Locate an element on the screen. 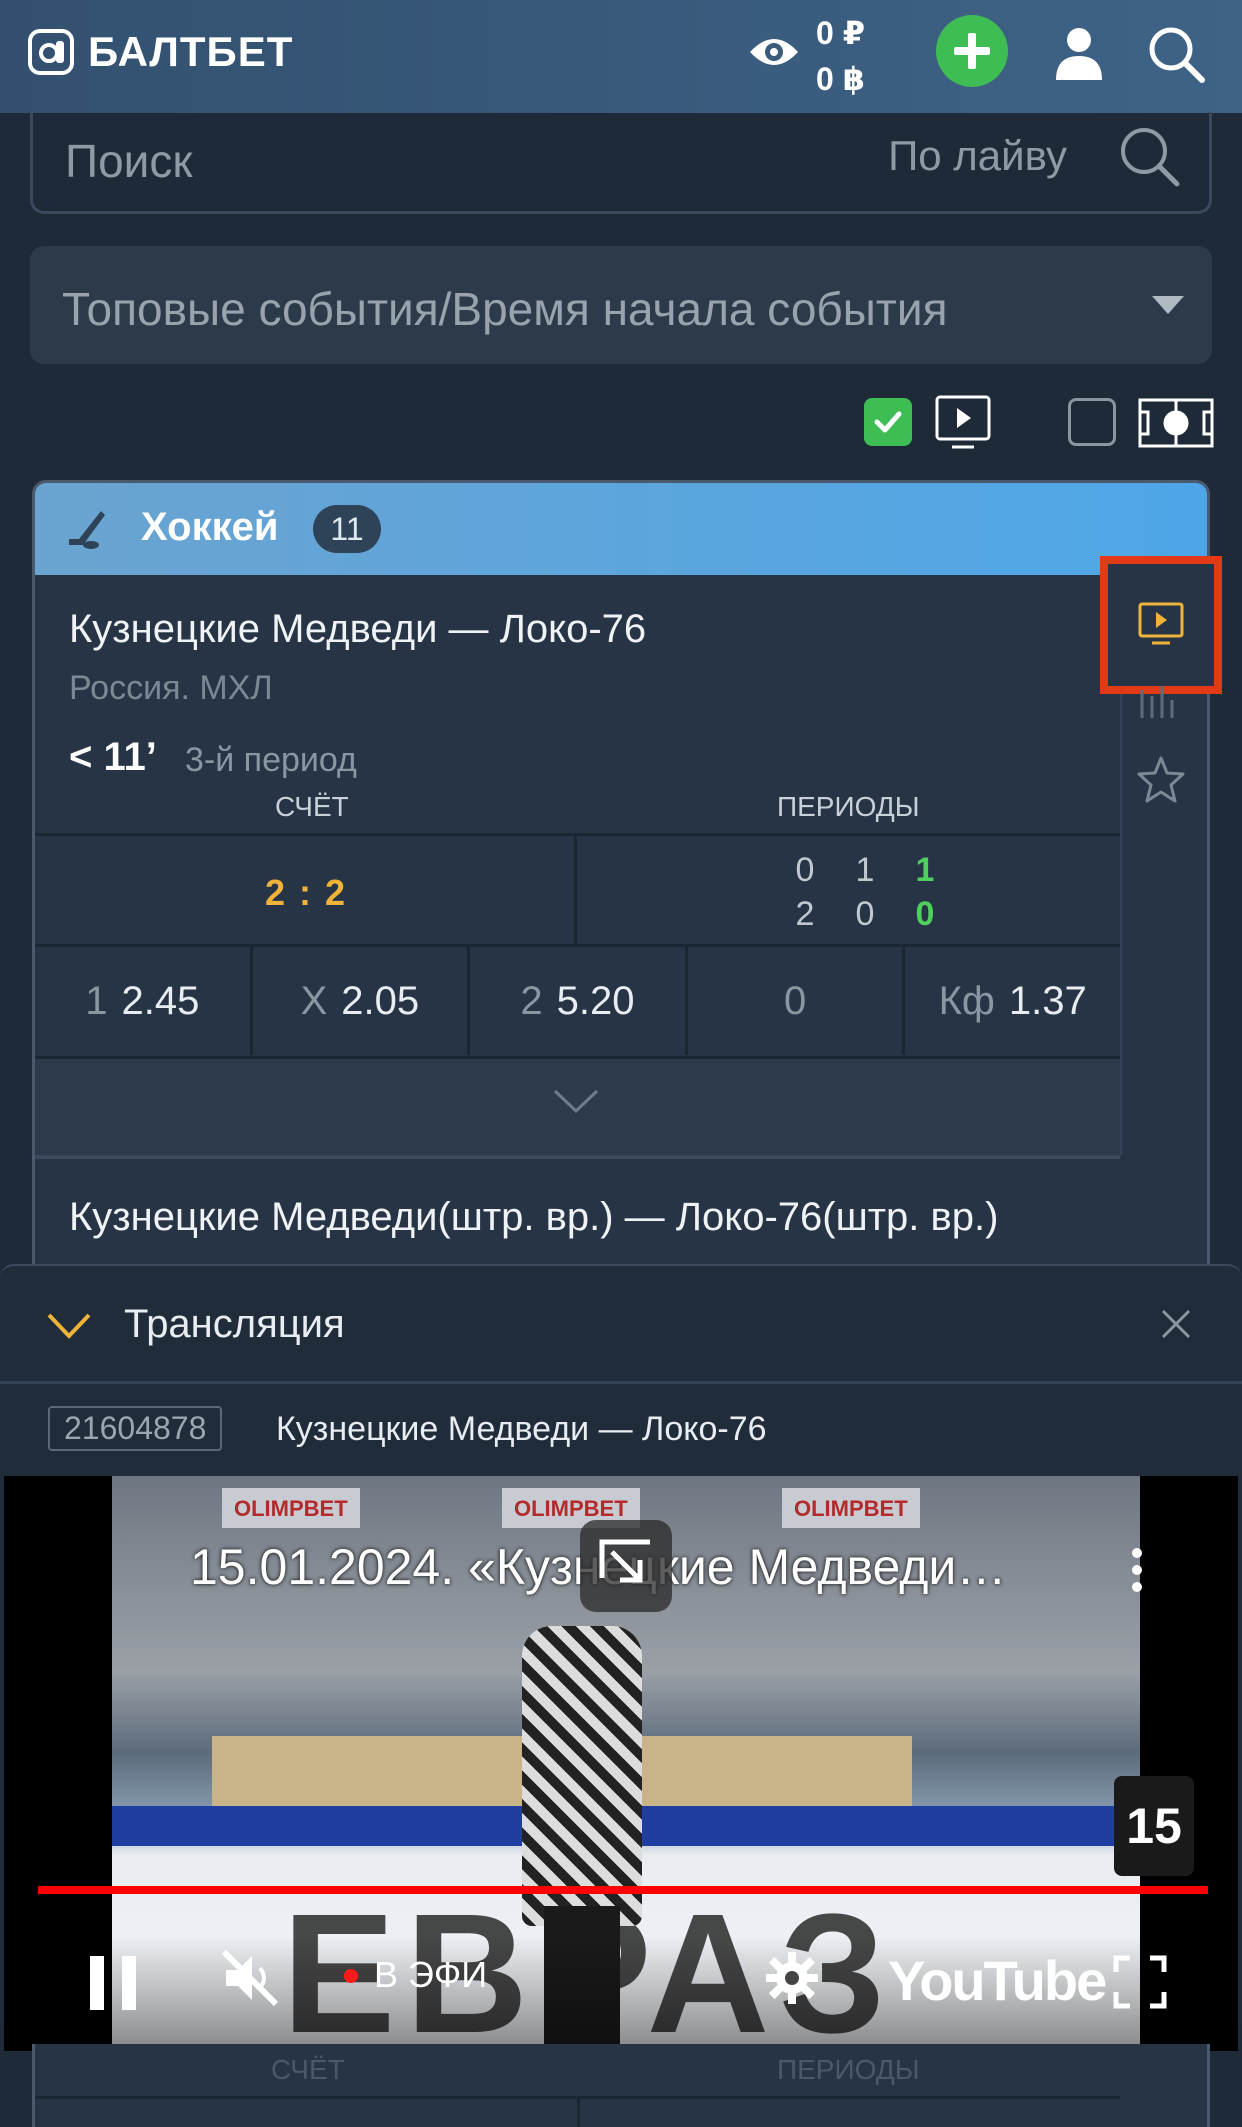 The width and height of the screenshot is (1242, 2127). event-count-badge: 11 is located at coordinates (347, 529).